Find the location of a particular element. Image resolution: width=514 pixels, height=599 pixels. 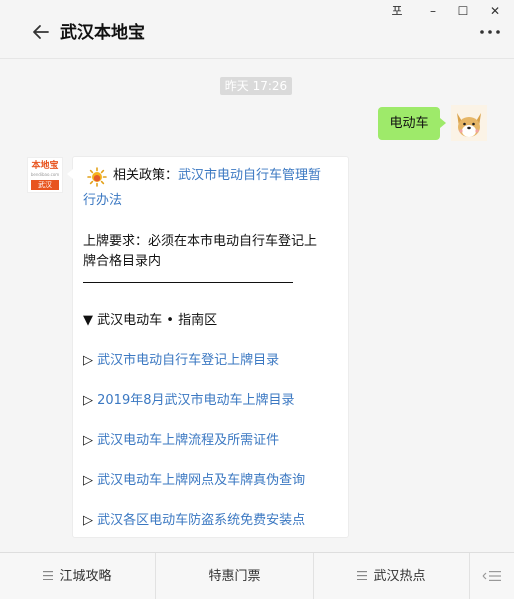

pin-icon: 포 is located at coordinates (397, 11).